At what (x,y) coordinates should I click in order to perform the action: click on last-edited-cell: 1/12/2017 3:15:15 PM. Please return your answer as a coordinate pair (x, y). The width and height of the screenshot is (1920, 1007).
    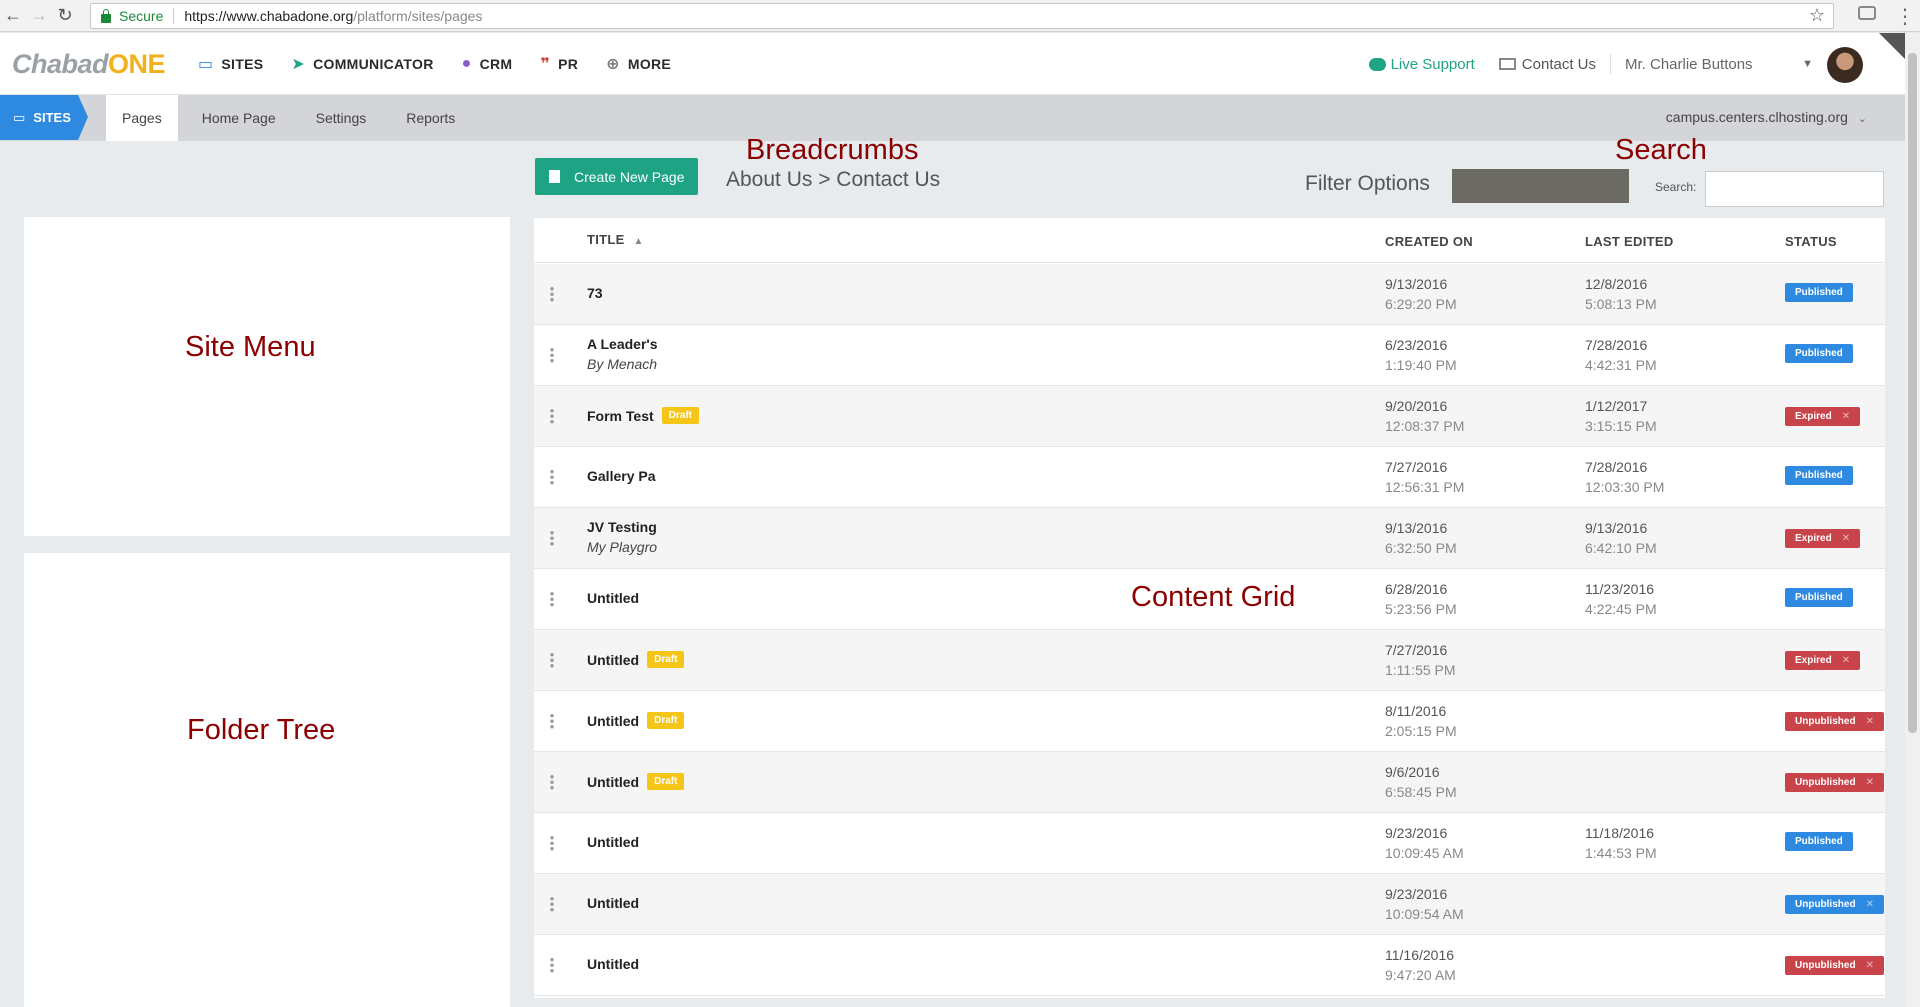
    Looking at the image, I should click on (1621, 416).